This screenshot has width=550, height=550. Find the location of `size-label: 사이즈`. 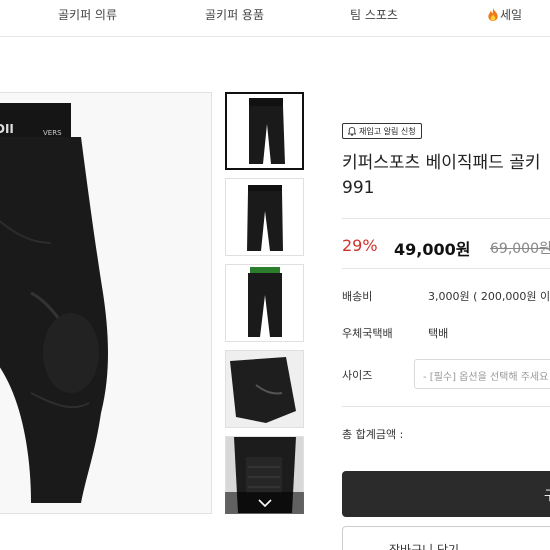

size-label: 사이즈 is located at coordinates (357, 375).